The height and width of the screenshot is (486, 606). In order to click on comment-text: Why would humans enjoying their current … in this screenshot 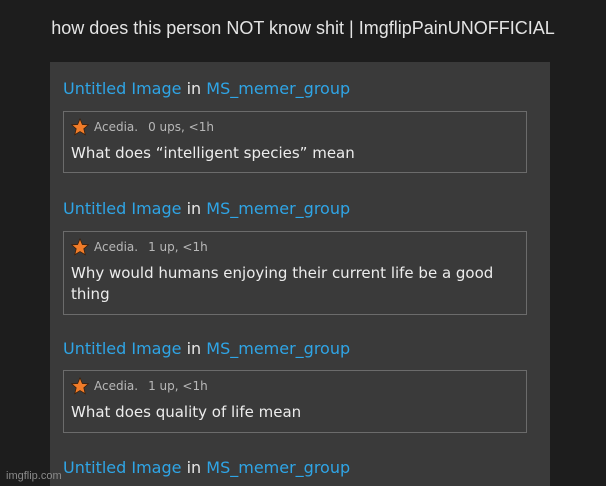, I will do `click(282, 283)`.